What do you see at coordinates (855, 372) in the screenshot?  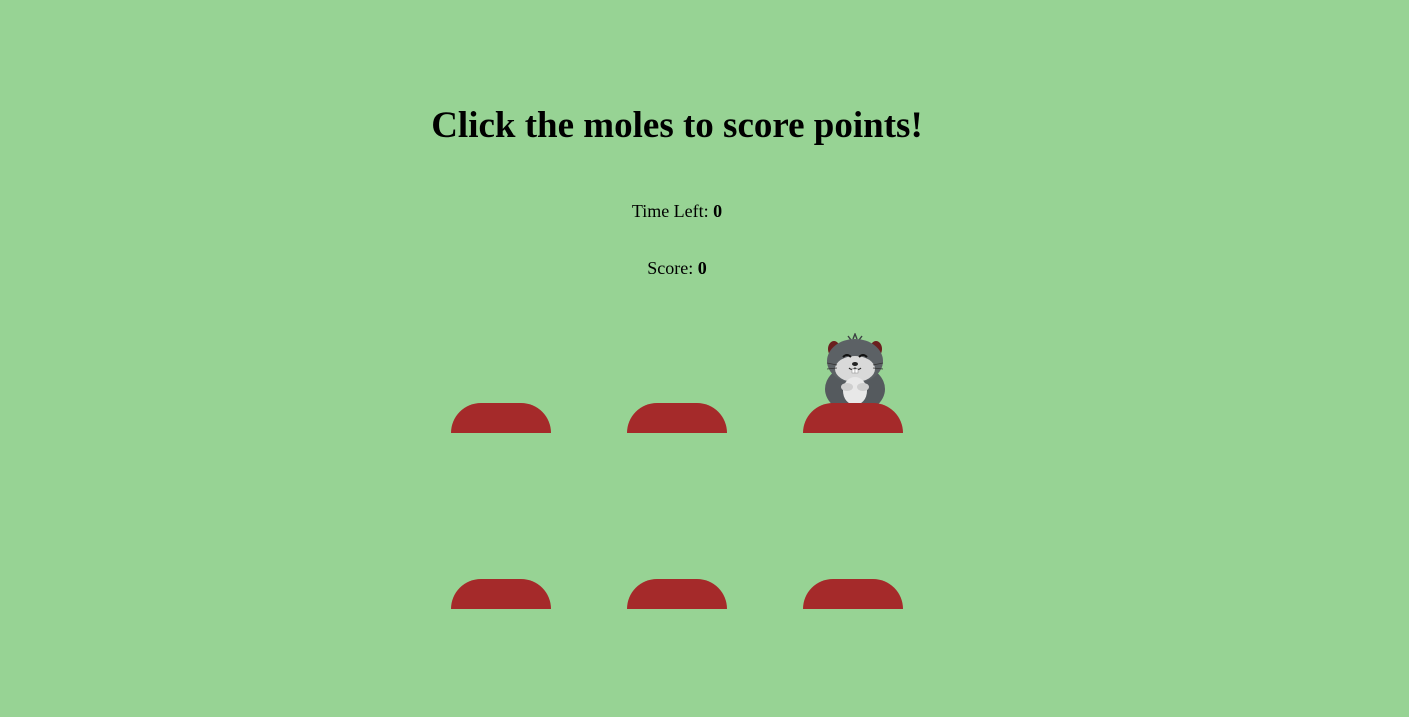 I see `mole-icon` at bounding box center [855, 372].